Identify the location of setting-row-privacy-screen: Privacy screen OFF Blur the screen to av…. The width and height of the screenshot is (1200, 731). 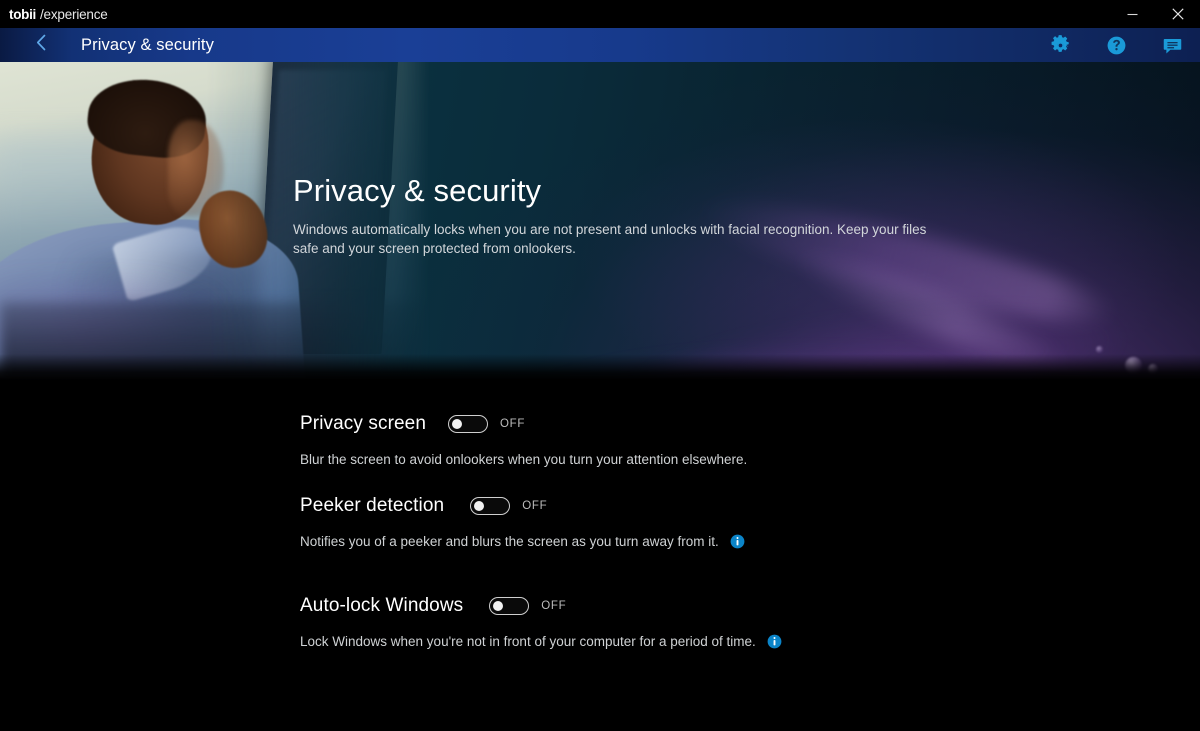
(523, 440).